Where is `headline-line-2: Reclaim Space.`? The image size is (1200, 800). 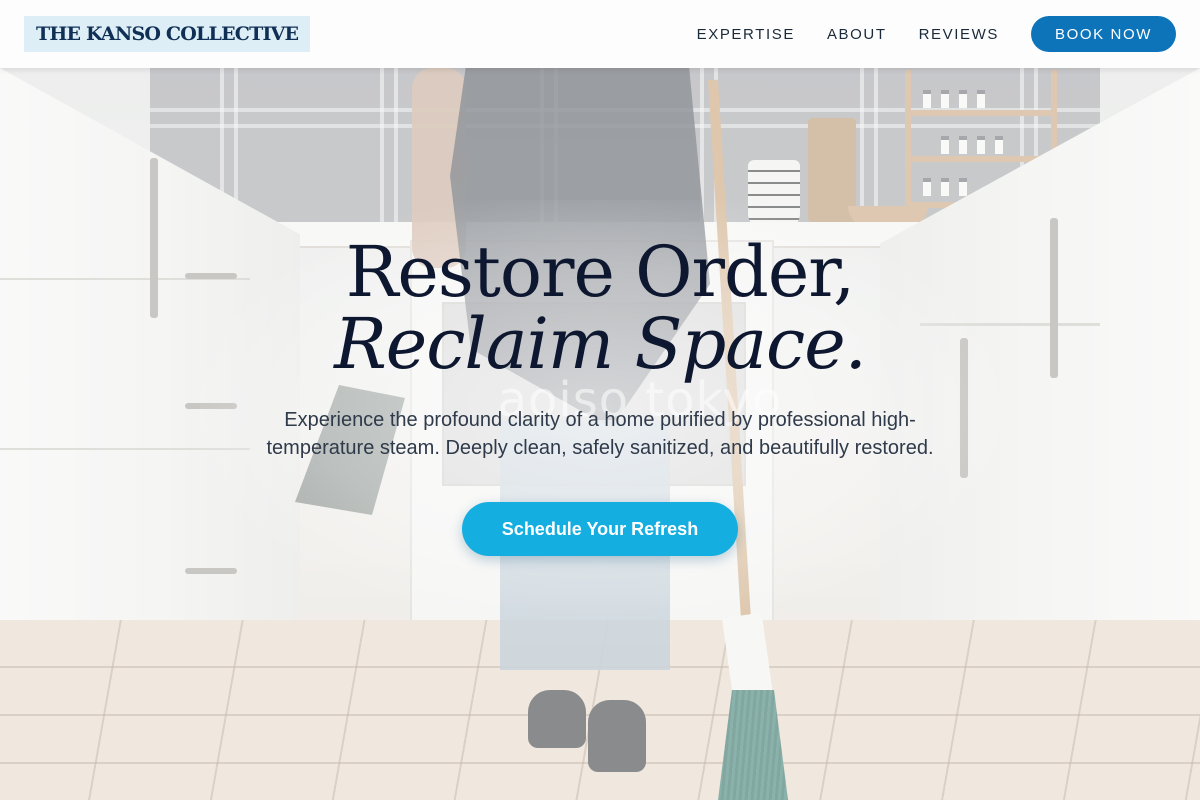 headline-line-2: Reclaim Space. is located at coordinates (600, 344).